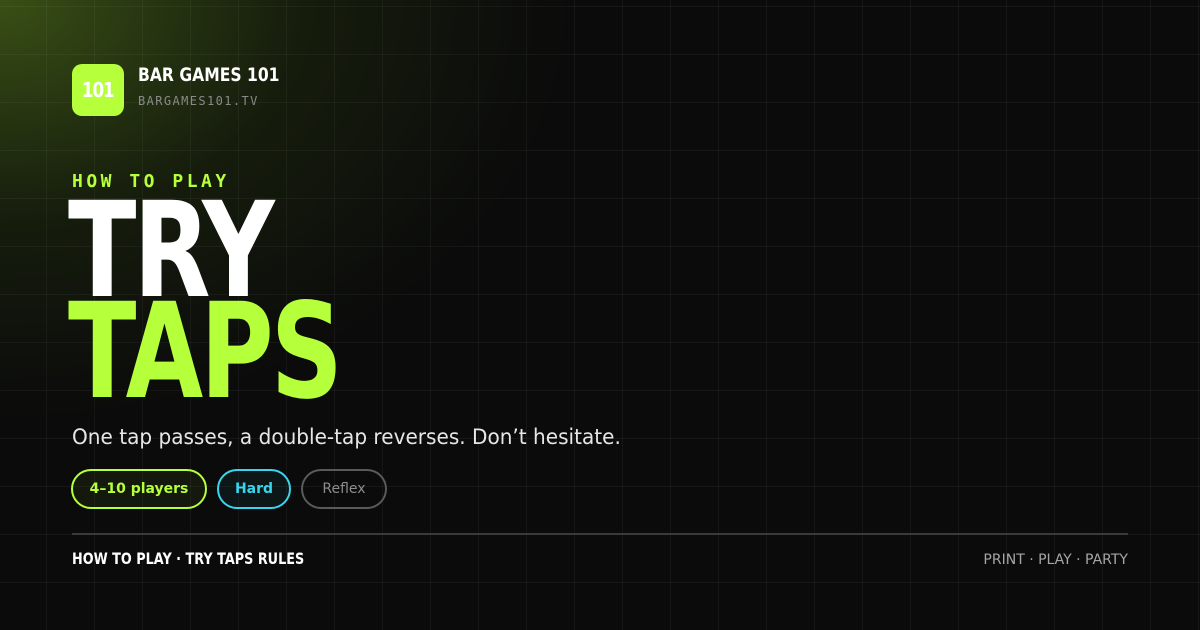  Describe the element at coordinates (139, 489) in the screenshot. I see `players-tag: 4–10 players` at that location.